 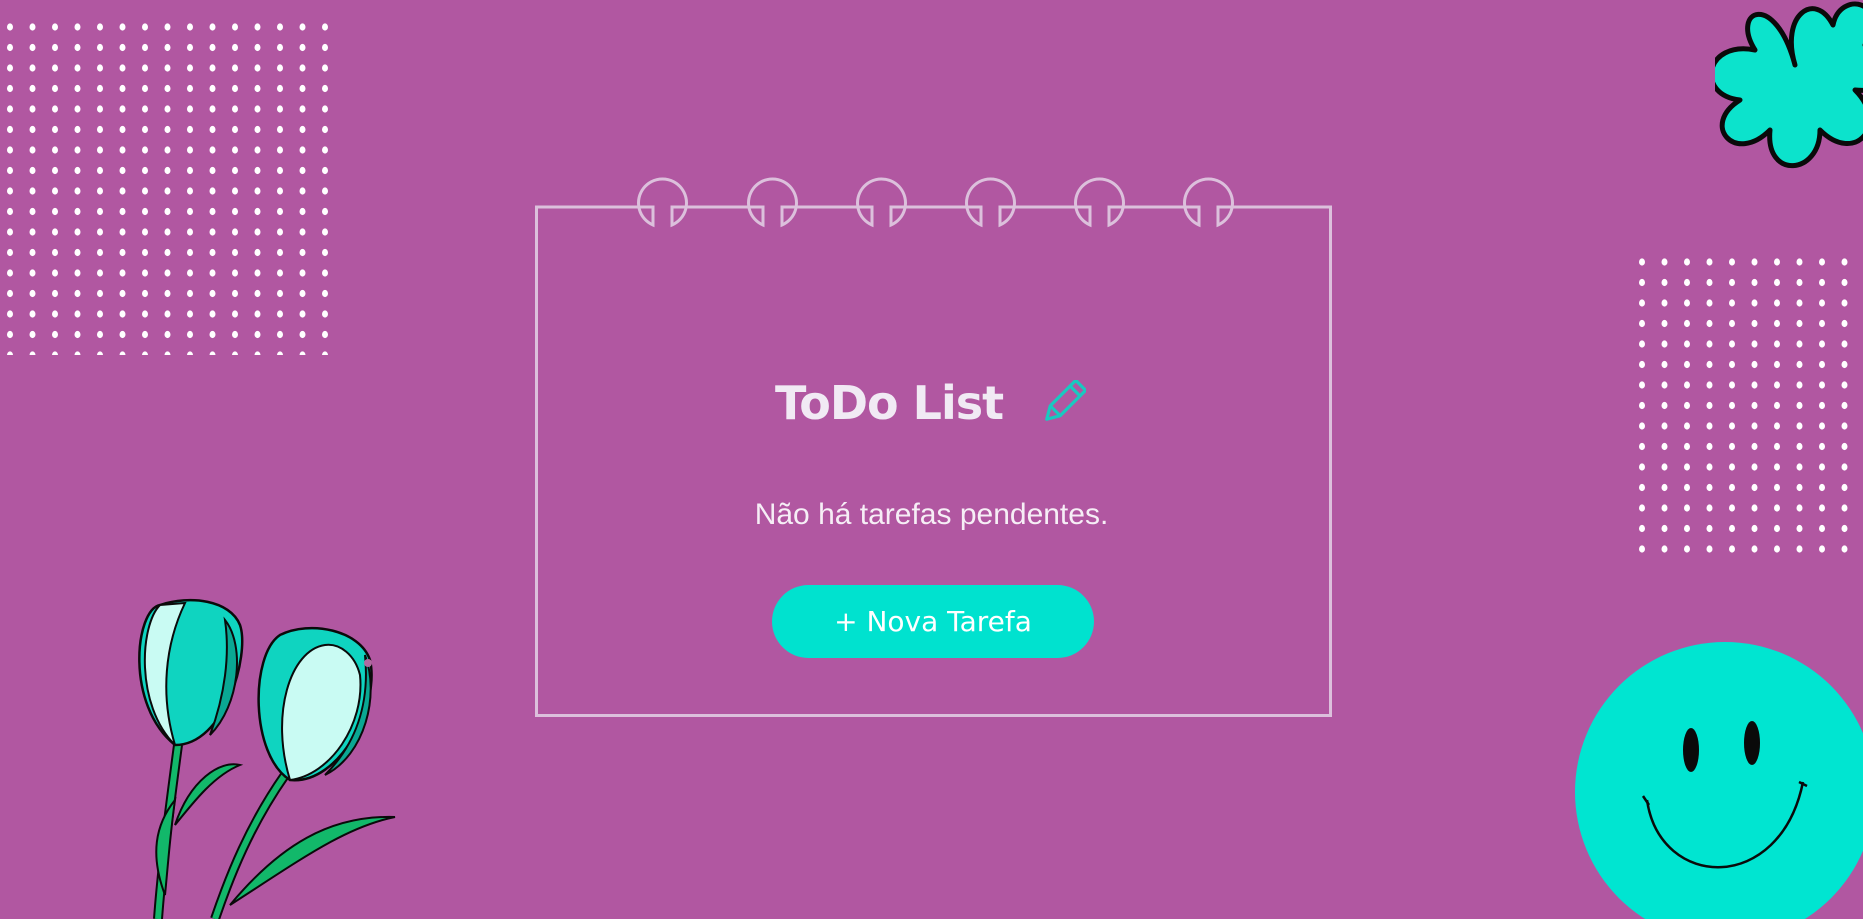 What do you see at coordinates (167, 185) in the screenshot?
I see `dot-pattern-top-left` at bounding box center [167, 185].